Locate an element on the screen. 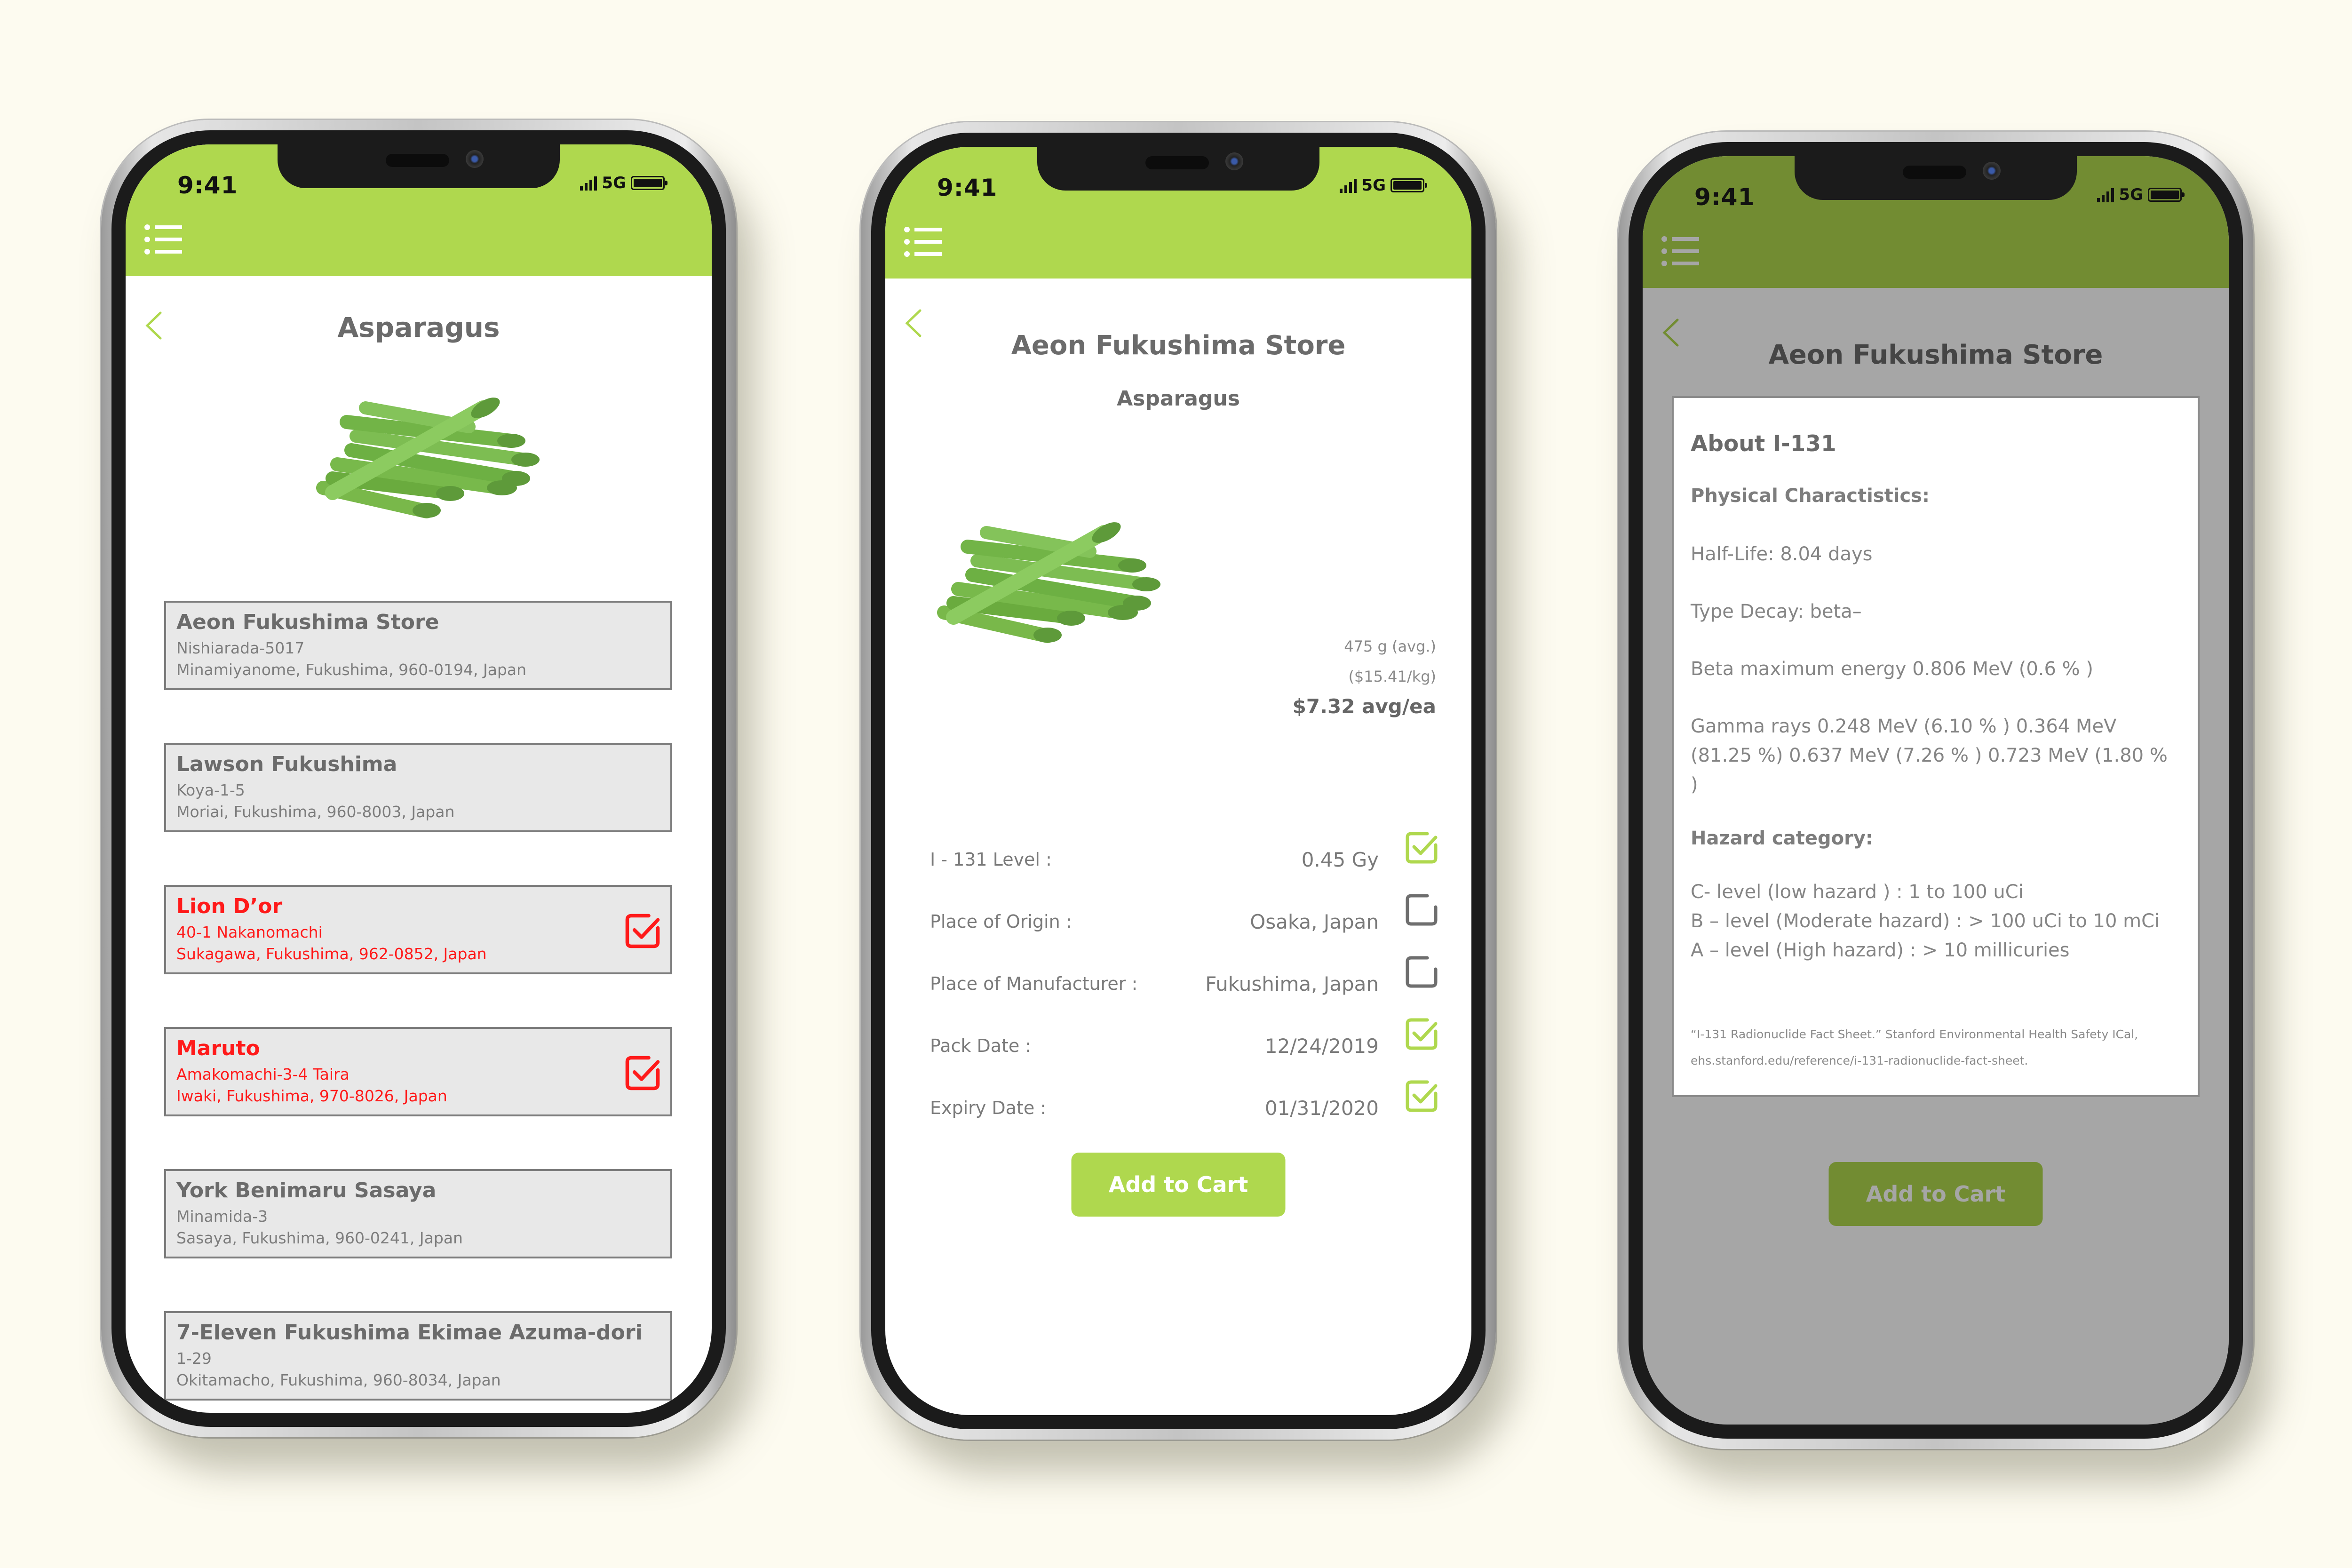 The image size is (2352, 1568). detail-label: Place of Origin : is located at coordinates (1001, 921).